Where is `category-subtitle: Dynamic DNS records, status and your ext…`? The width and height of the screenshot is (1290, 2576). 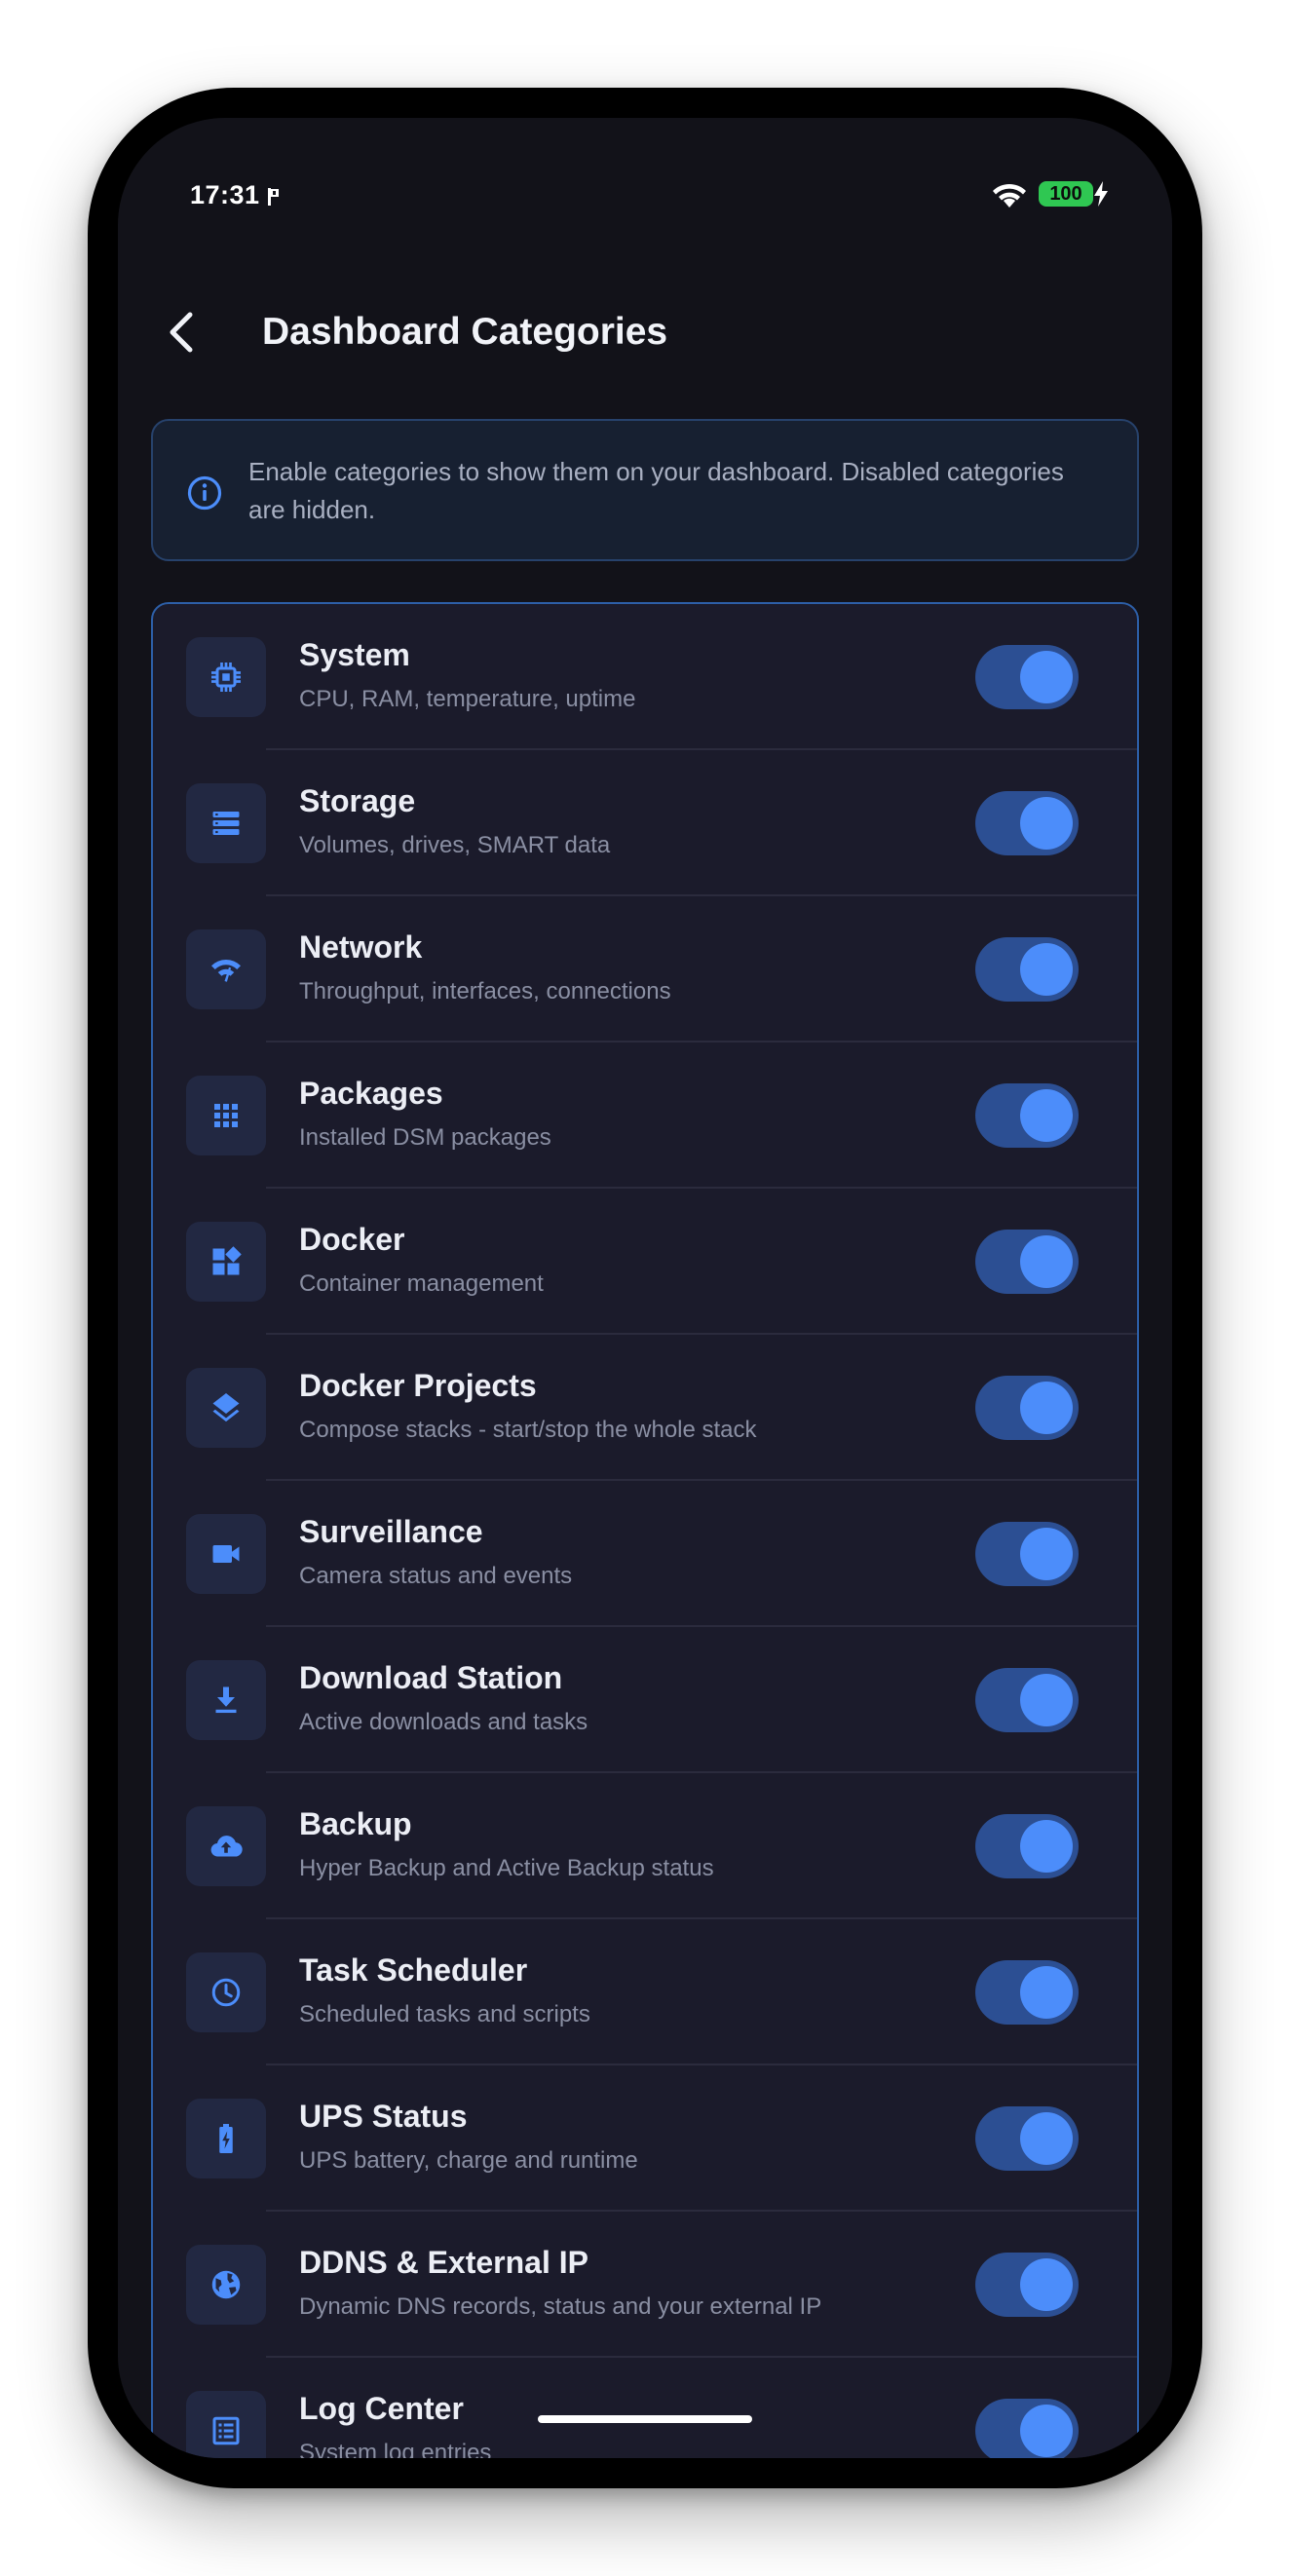
category-subtitle: Dynamic DNS records, status and your ext… is located at coordinates (560, 2306).